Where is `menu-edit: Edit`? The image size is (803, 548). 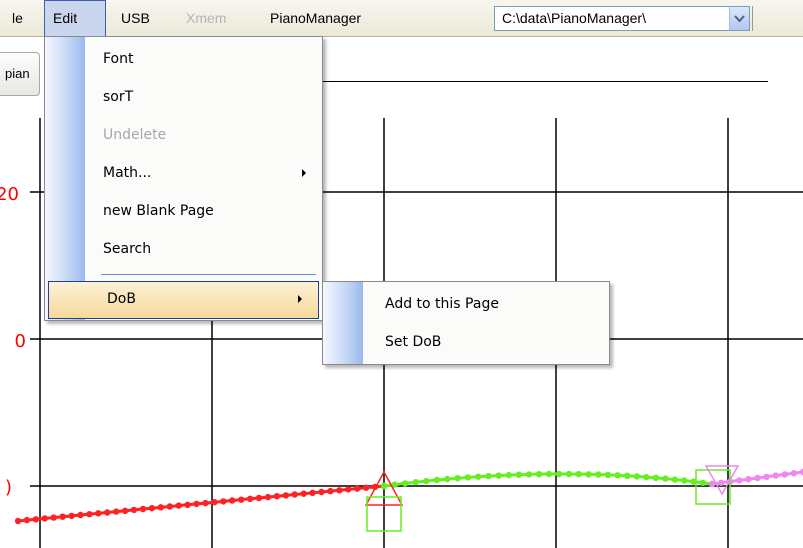 menu-edit: Edit is located at coordinates (75, 18).